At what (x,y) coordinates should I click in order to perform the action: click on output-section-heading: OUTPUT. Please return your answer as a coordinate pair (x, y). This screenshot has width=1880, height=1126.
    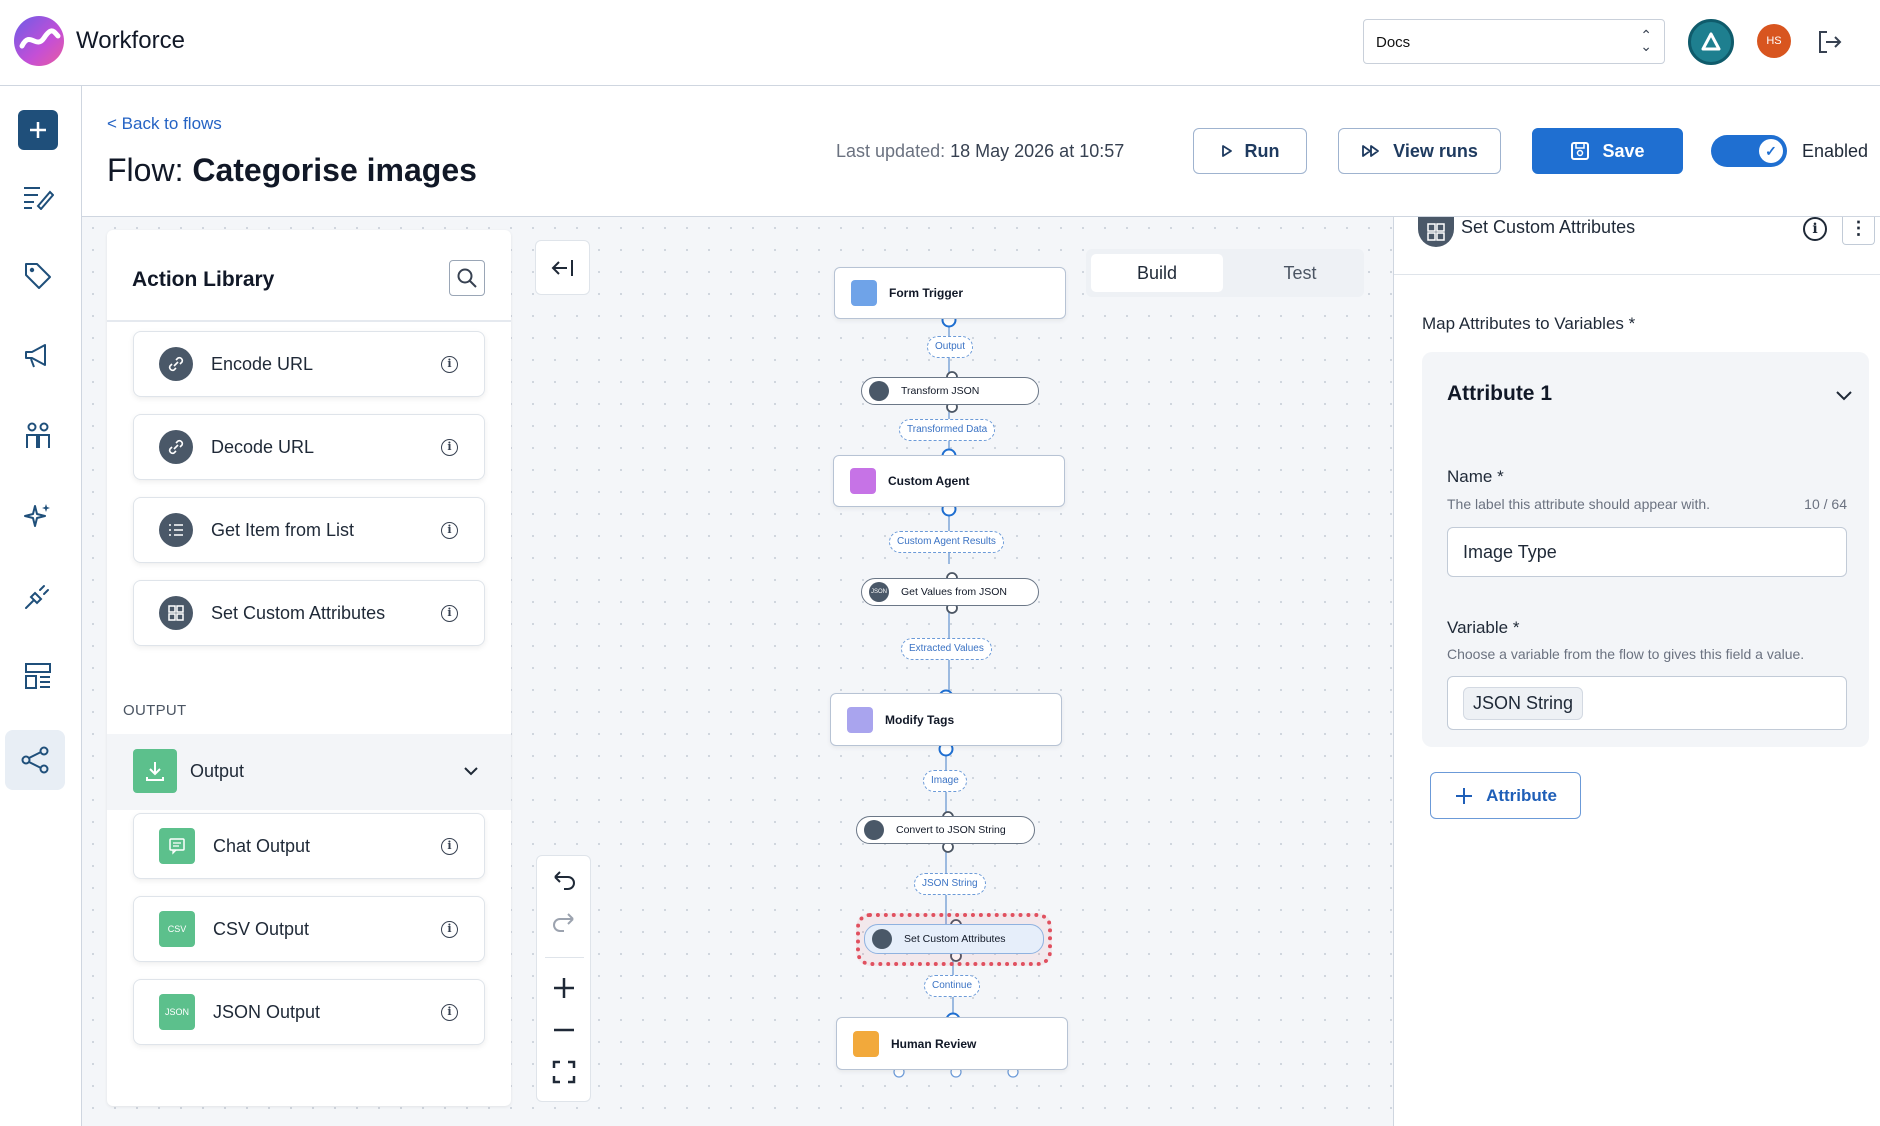
    Looking at the image, I should click on (155, 710).